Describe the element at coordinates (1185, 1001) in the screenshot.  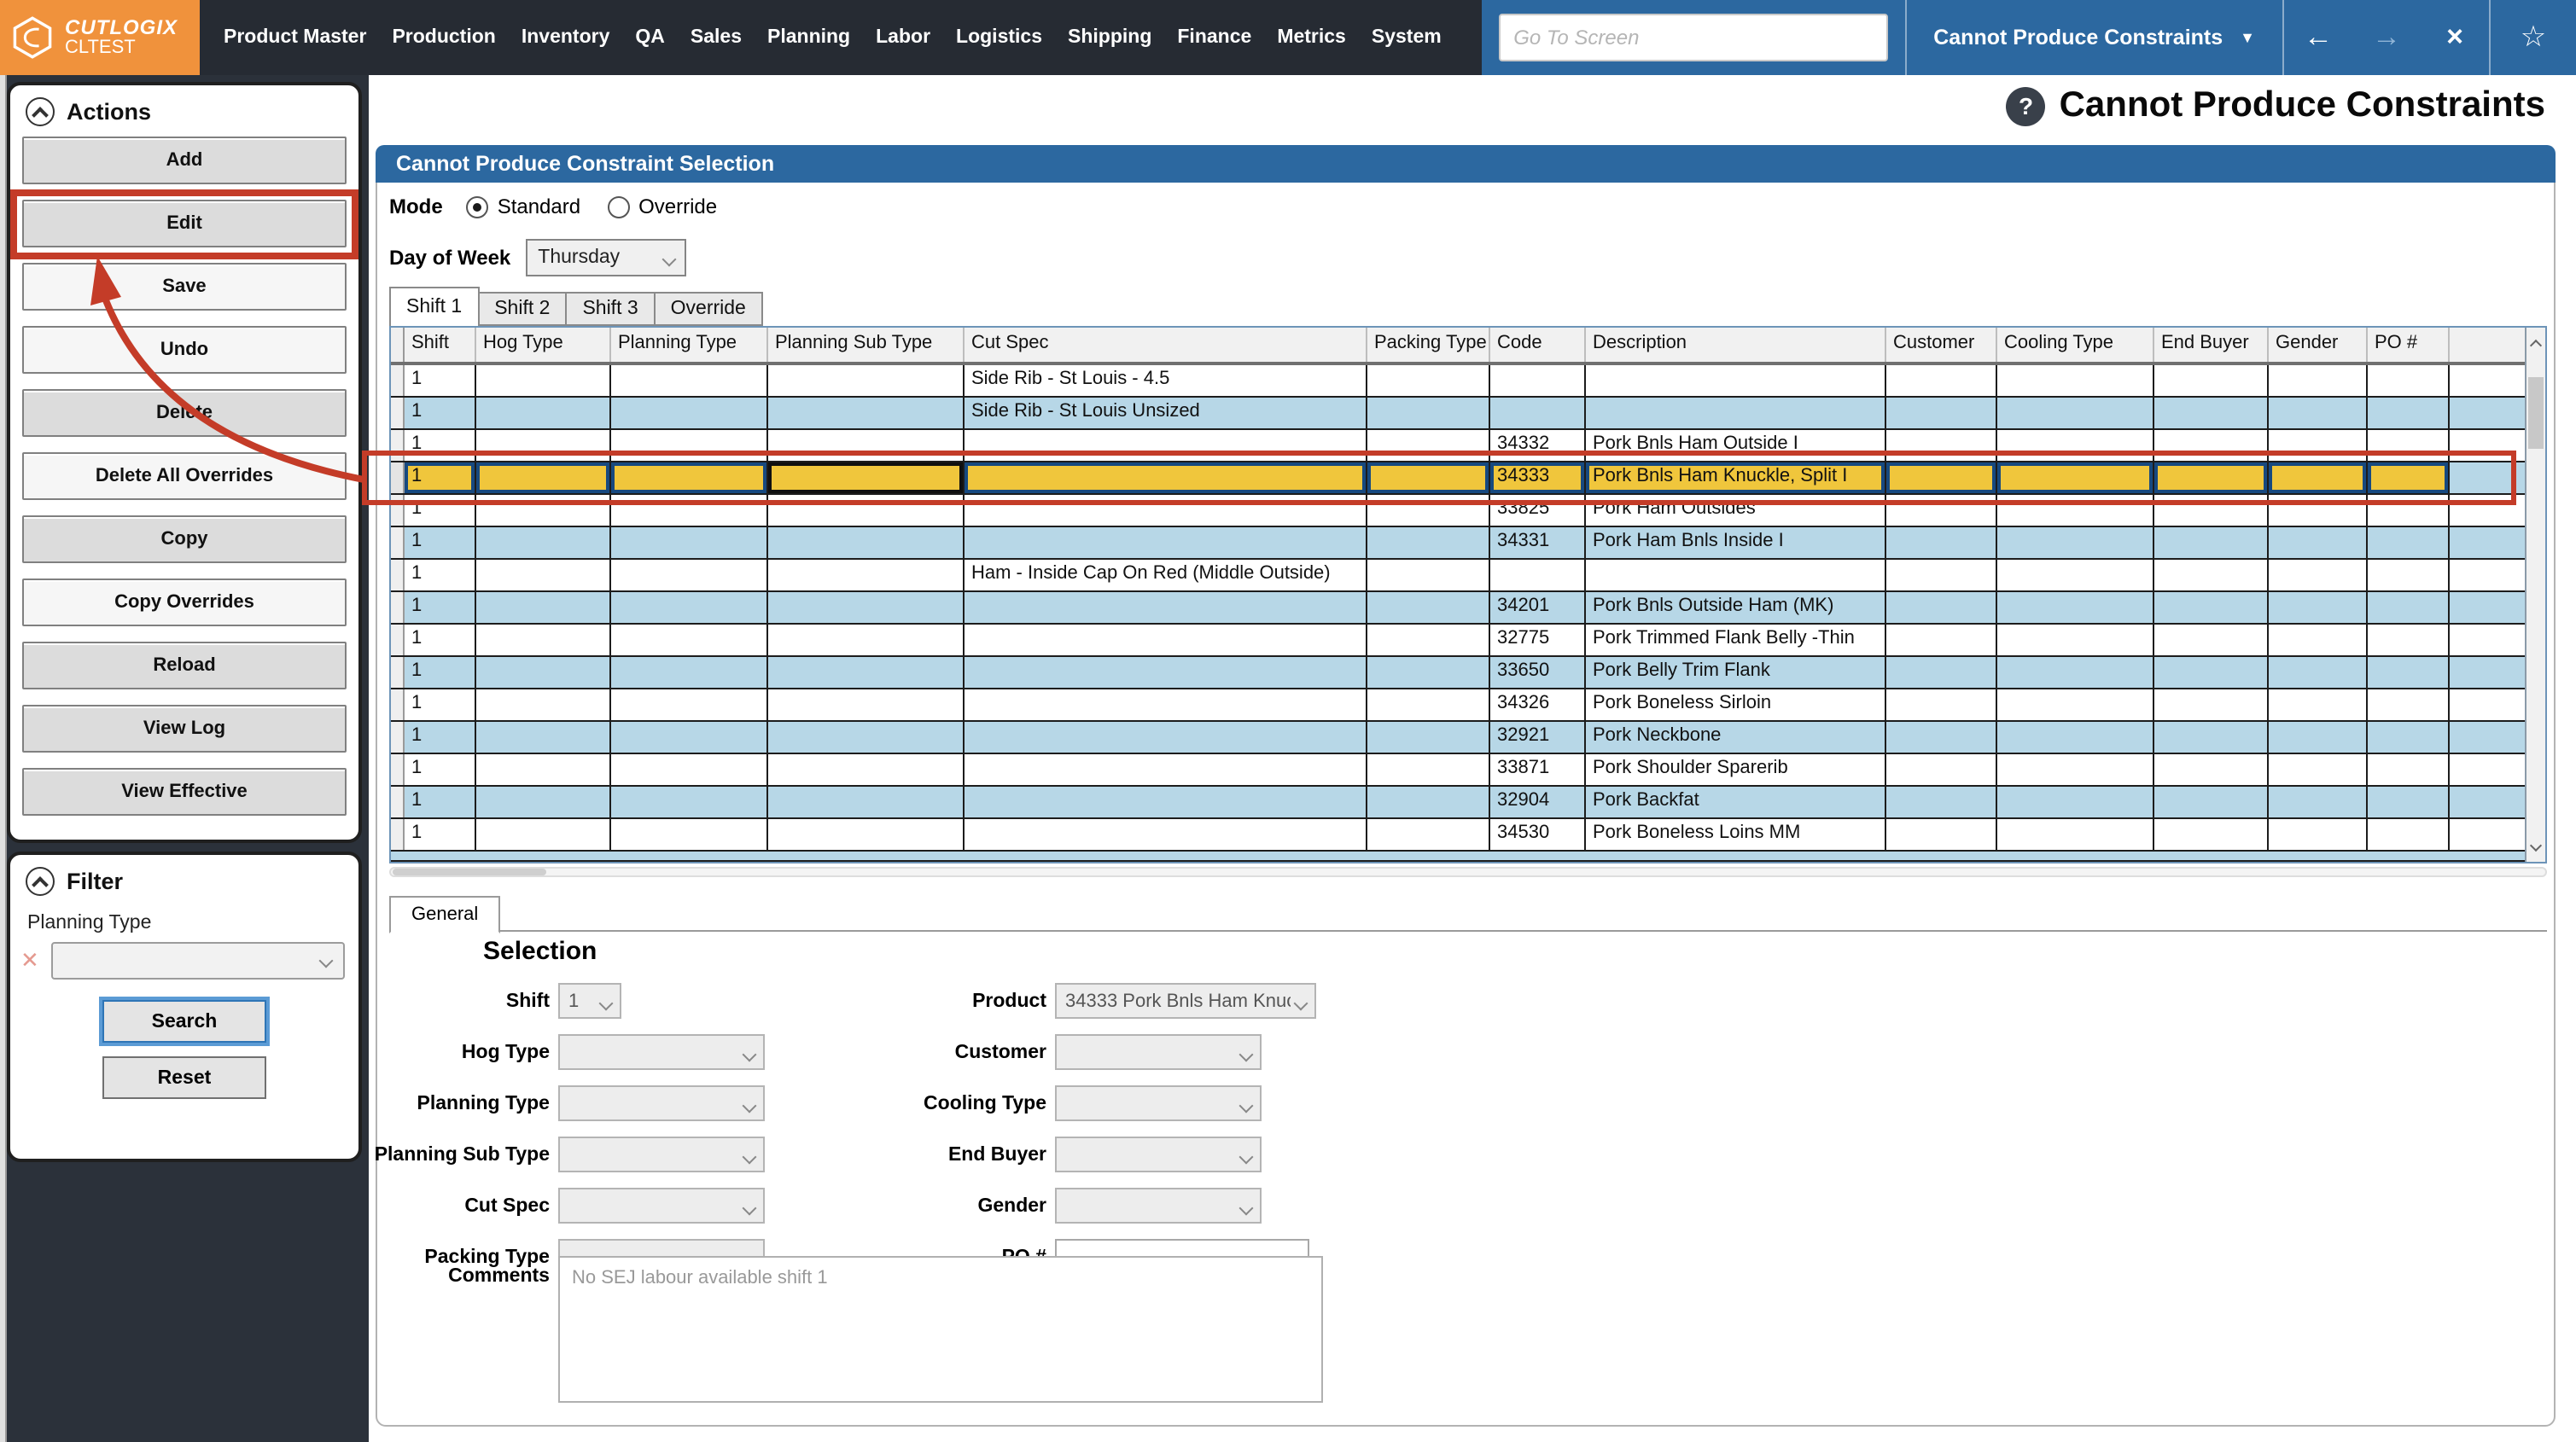
I see `field-control: 34333 Pork Bnls Ham Knucl` at that location.